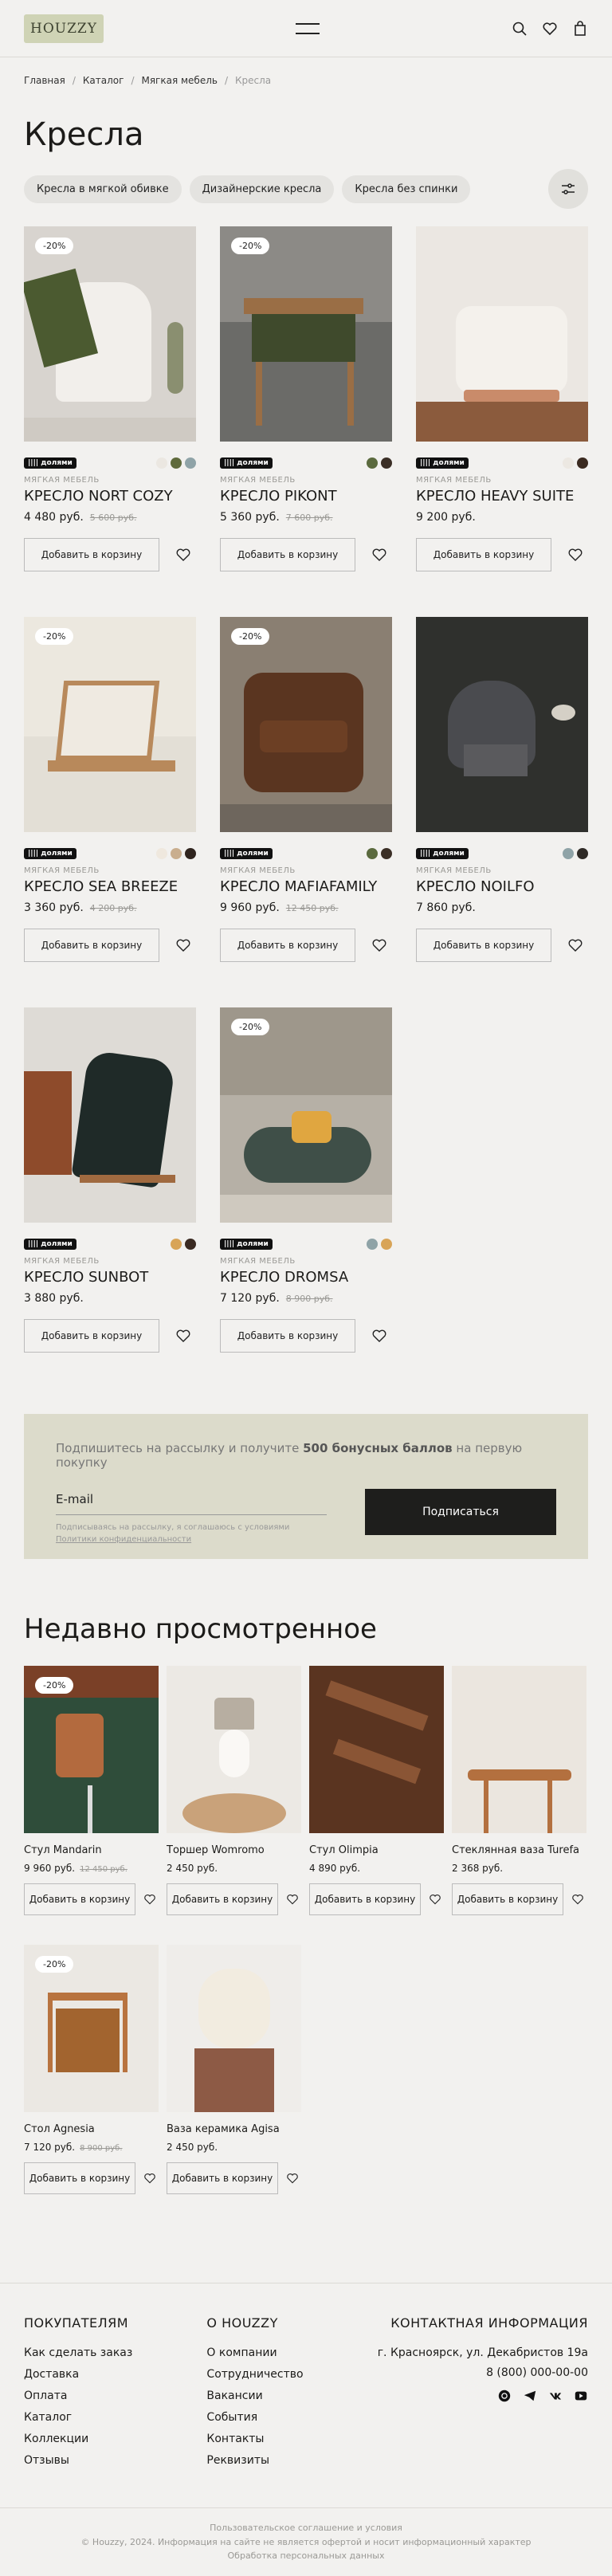 The image size is (612, 2576). I want to click on product-name: КРЕСЛО NORT COZY, so click(110, 496).